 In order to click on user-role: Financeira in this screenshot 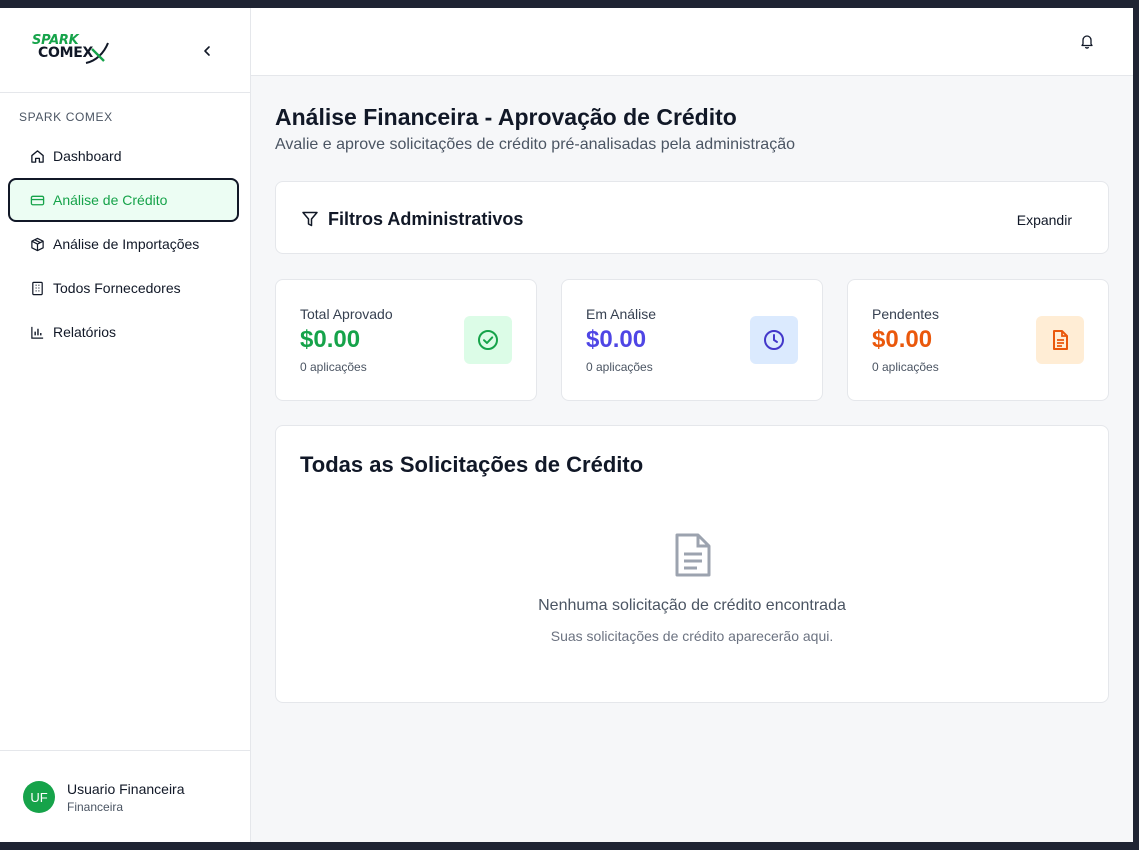, I will do `click(95, 807)`.